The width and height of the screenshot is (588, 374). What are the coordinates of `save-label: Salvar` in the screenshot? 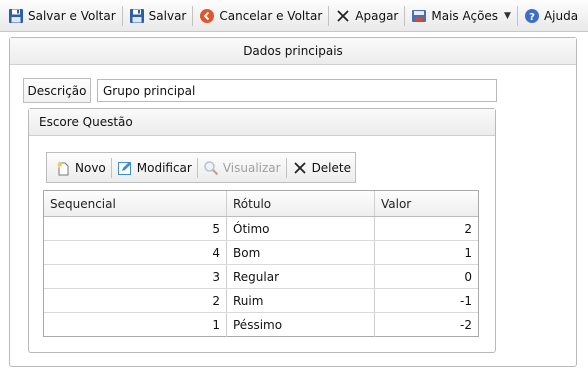 It's located at (167, 15).